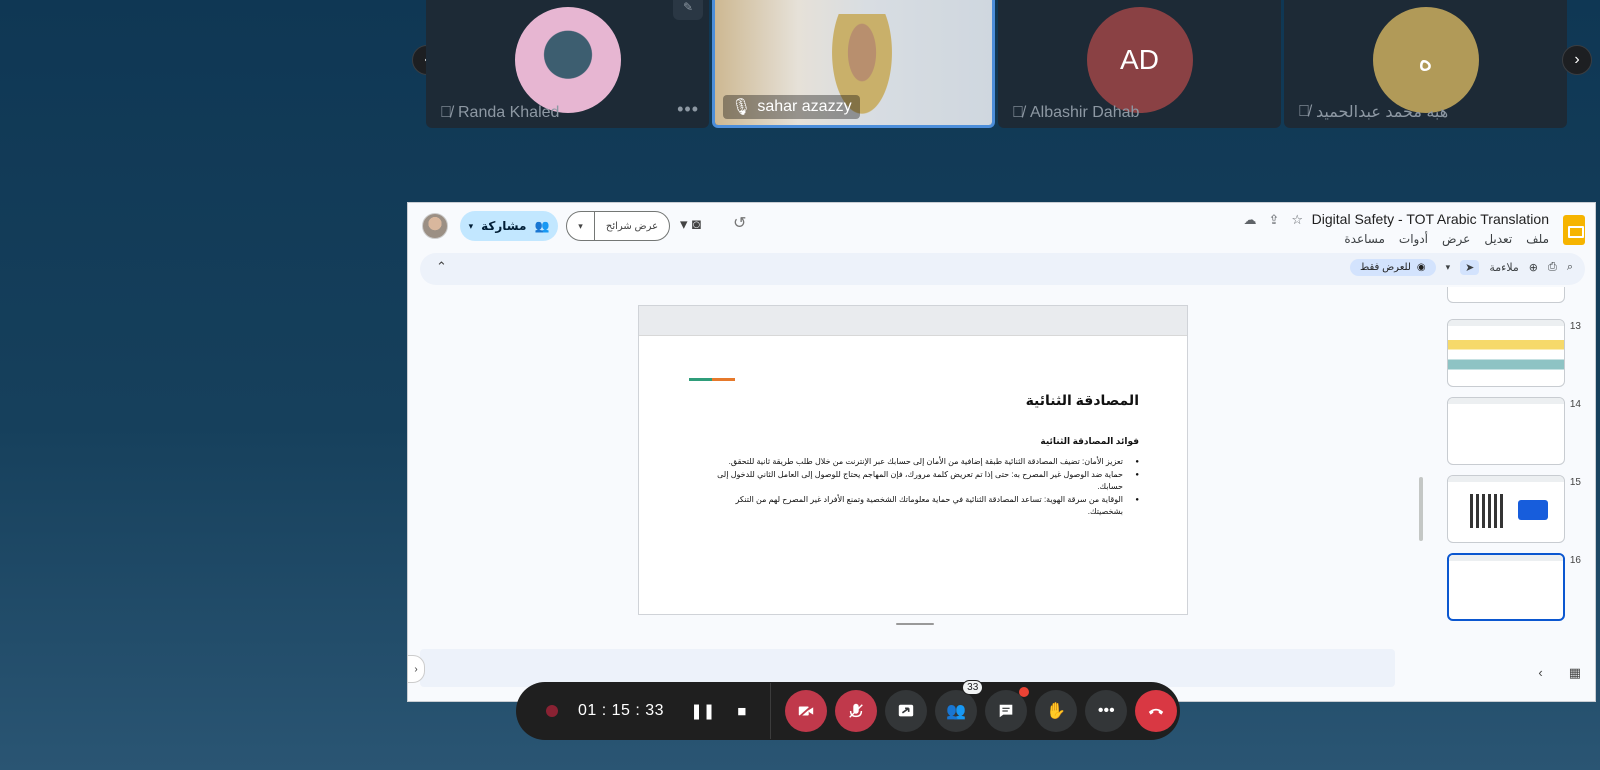  Describe the element at coordinates (741, 711) in the screenshot. I see `stop-recording-button: ■` at that location.